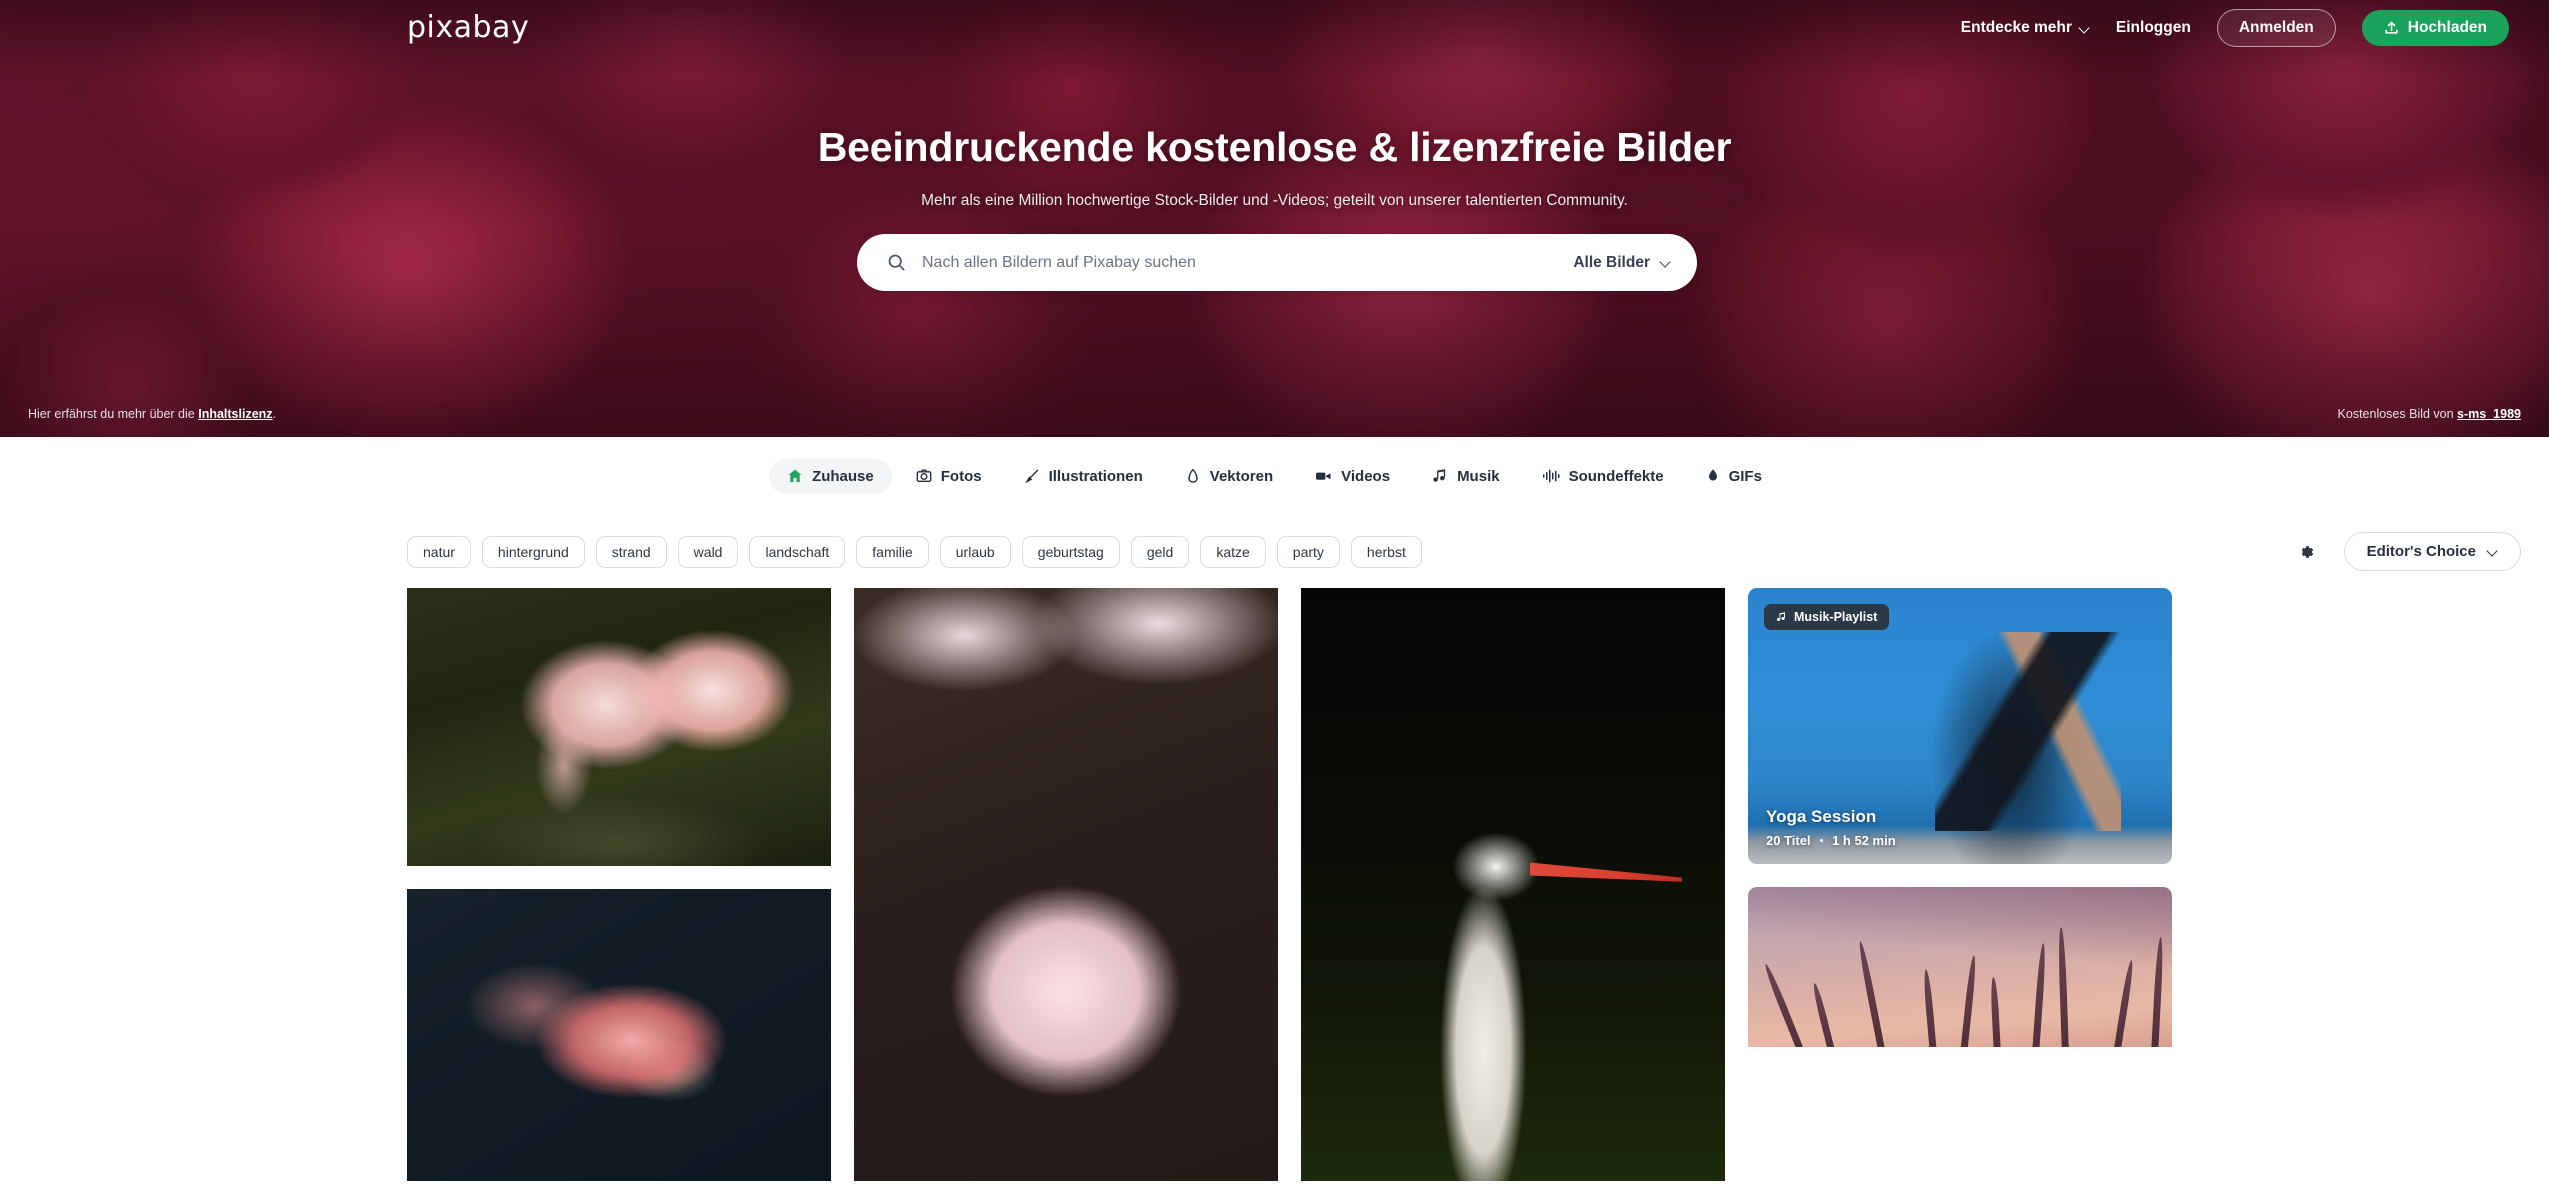 This screenshot has height=1202, width=2549. What do you see at coordinates (2391, 27) in the screenshot?
I see `upload-icon` at bounding box center [2391, 27].